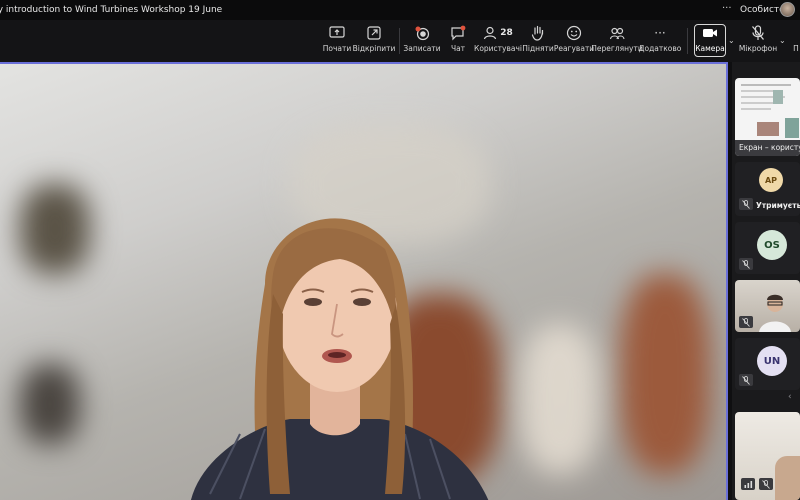 Image resolution: width=800 pixels, height=500 pixels. I want to click on record-icon, so click(422, 33).